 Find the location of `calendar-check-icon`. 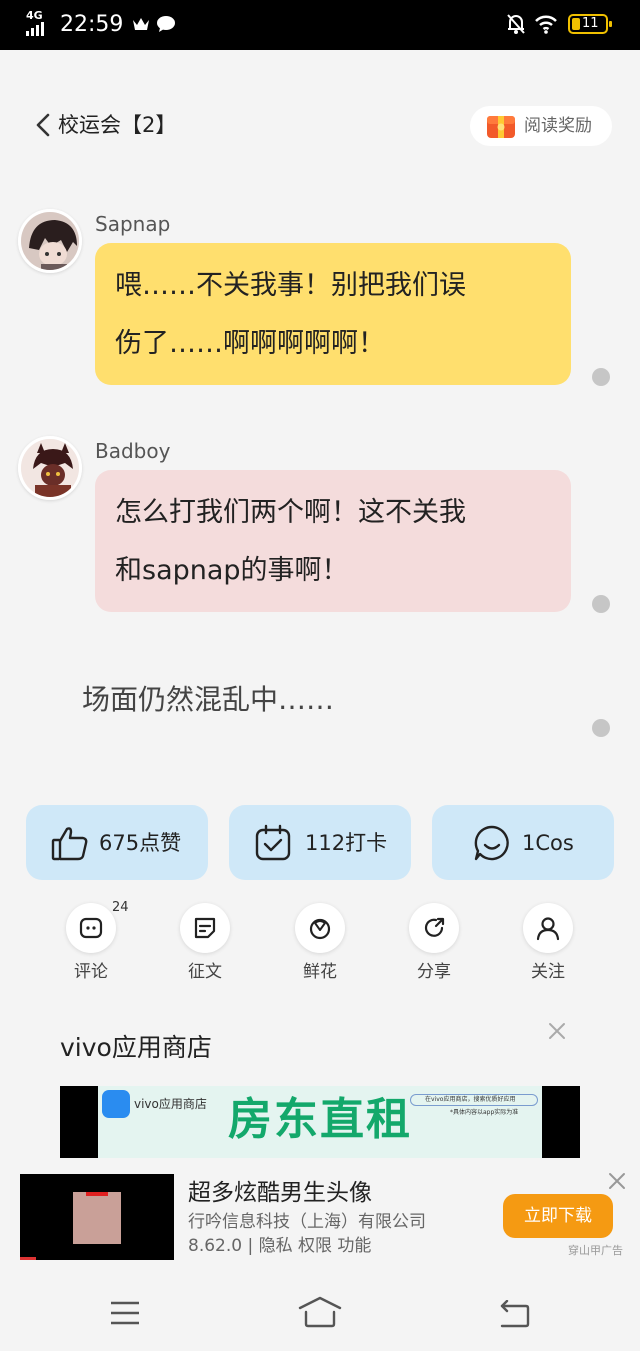

calendar-check-icon is located at coordinates (273, 845).